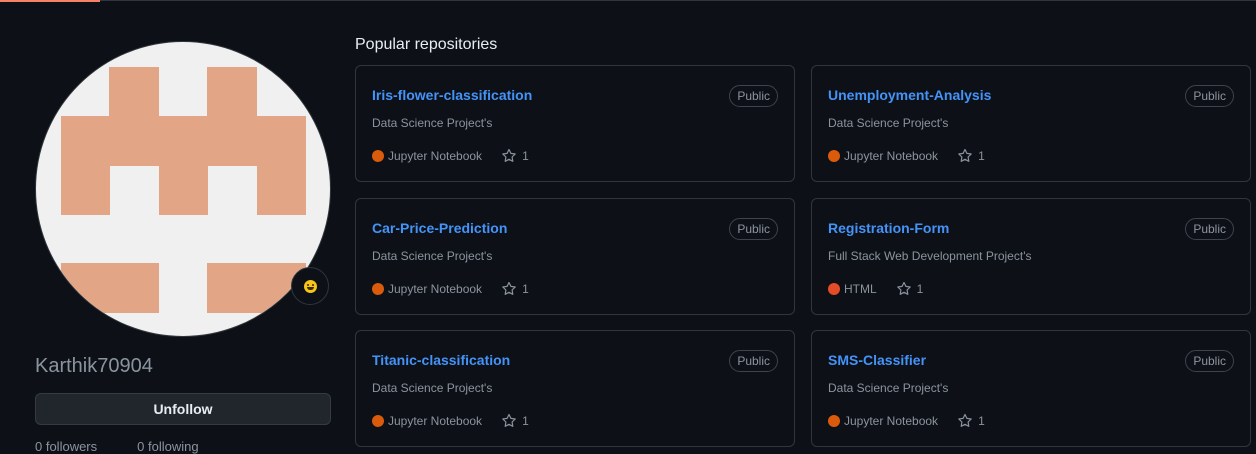 Image resolution: width=1256 pixels, height=454 pixels. I want to click on popular-repos-heading: Popular repositories, so click(426, 44).